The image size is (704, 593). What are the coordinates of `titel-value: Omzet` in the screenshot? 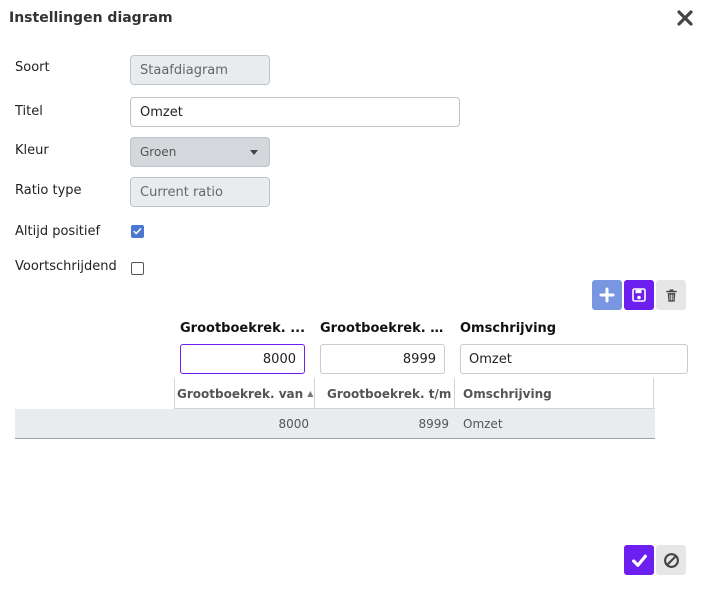 It's located at (161, 112).